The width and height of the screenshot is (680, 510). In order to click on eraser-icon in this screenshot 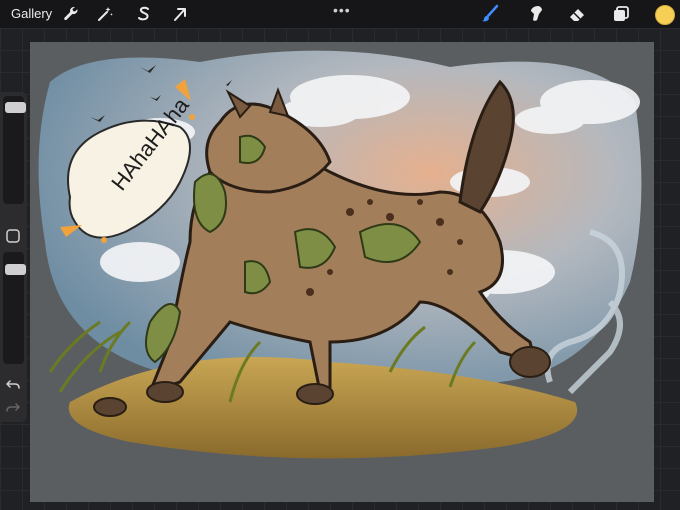, I will do `click(577, 14)`.